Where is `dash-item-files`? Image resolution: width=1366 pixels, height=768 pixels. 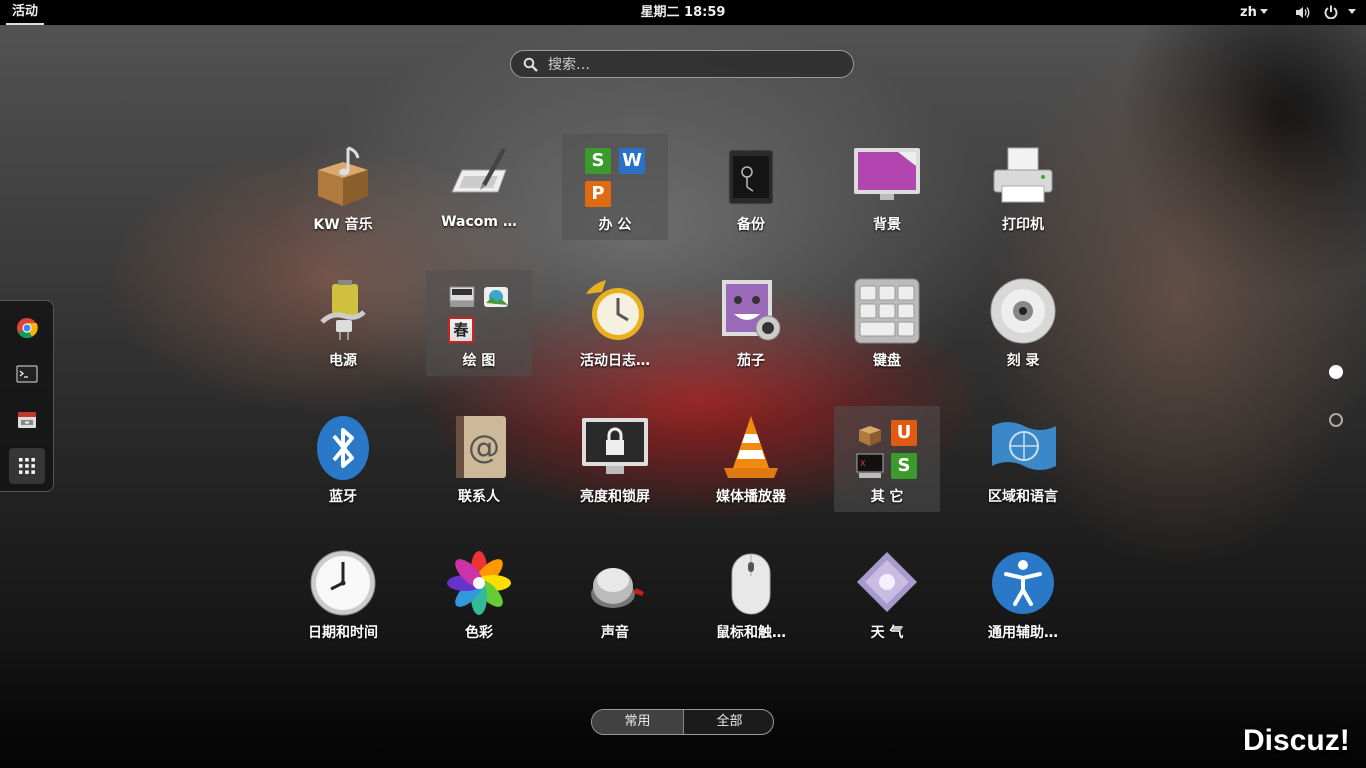 dash-item-files is located at coordinates (27, 420).